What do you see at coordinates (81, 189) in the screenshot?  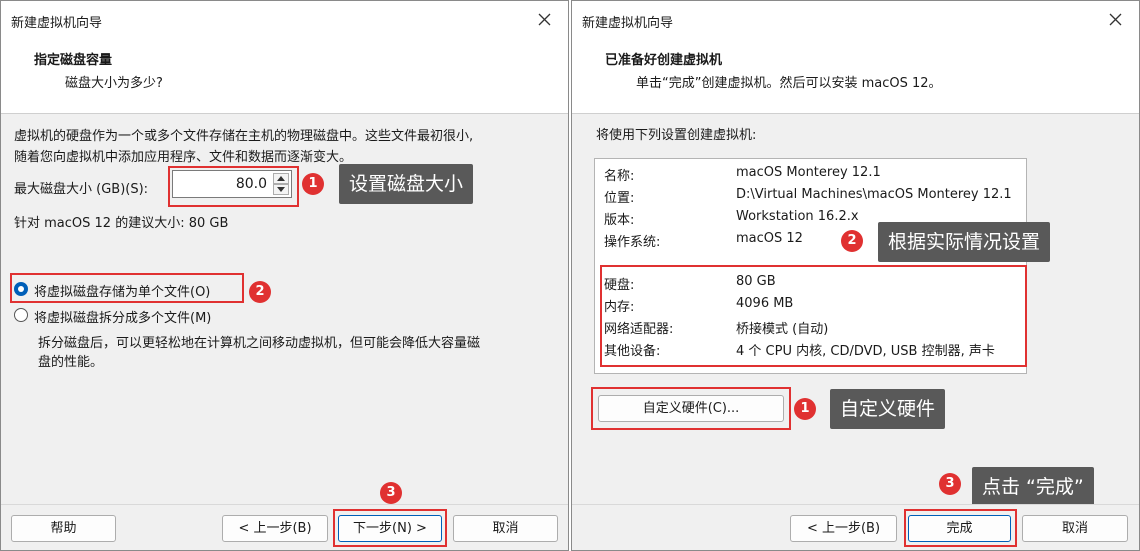 I see `max-size-label: 最大磁盘大小 (GB)(S):` at bounding box center [81, 189].